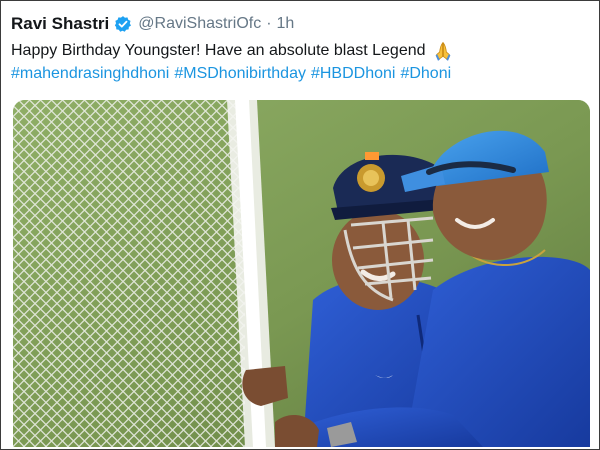 Image resolution: width=600 pixels, height=450 pixels. I want to click on hashtag-link: #mahendrasinghdhoni, so click(90, 73).